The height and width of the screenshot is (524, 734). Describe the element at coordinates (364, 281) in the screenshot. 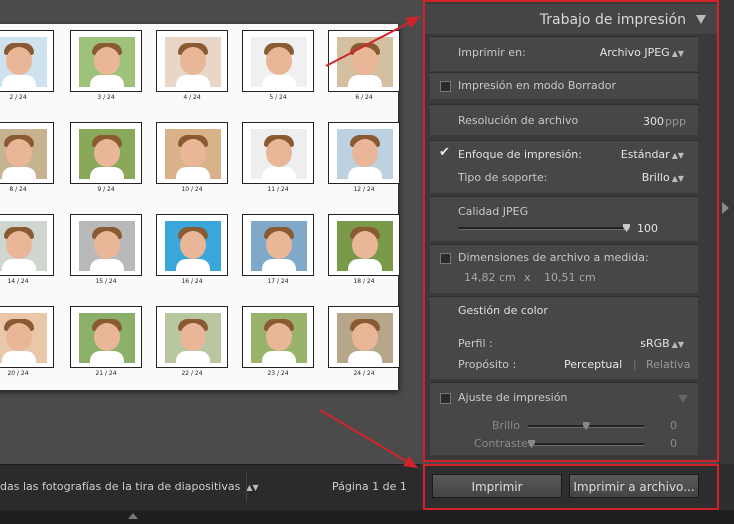

I see `photo-number-label: 18 / 24` at that location.